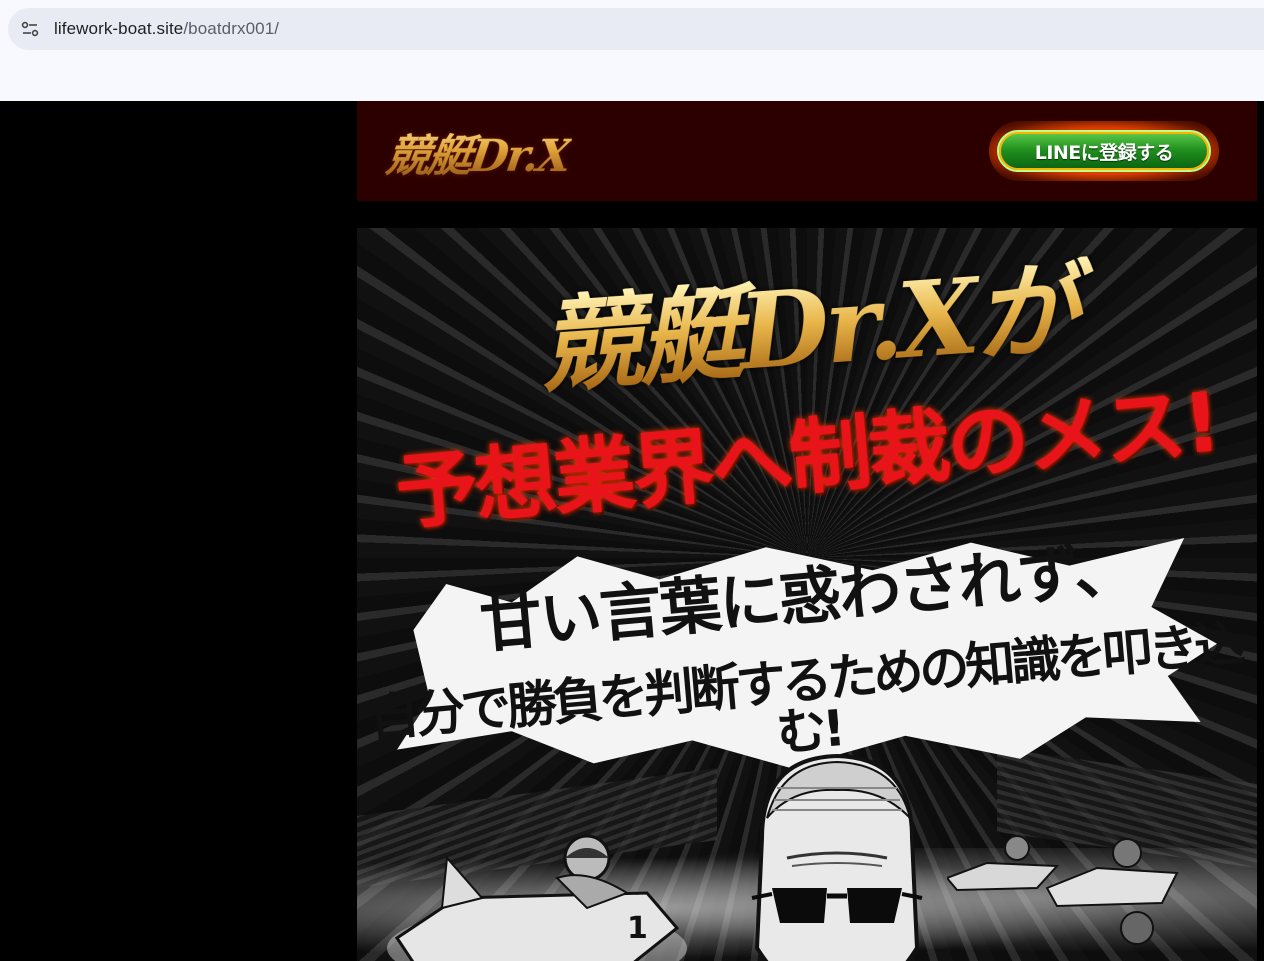 Image resolution: width=1264 pixels, height=961 pixels. I want to click on racing-boat-left-illustration: 1, so click(537, 897).